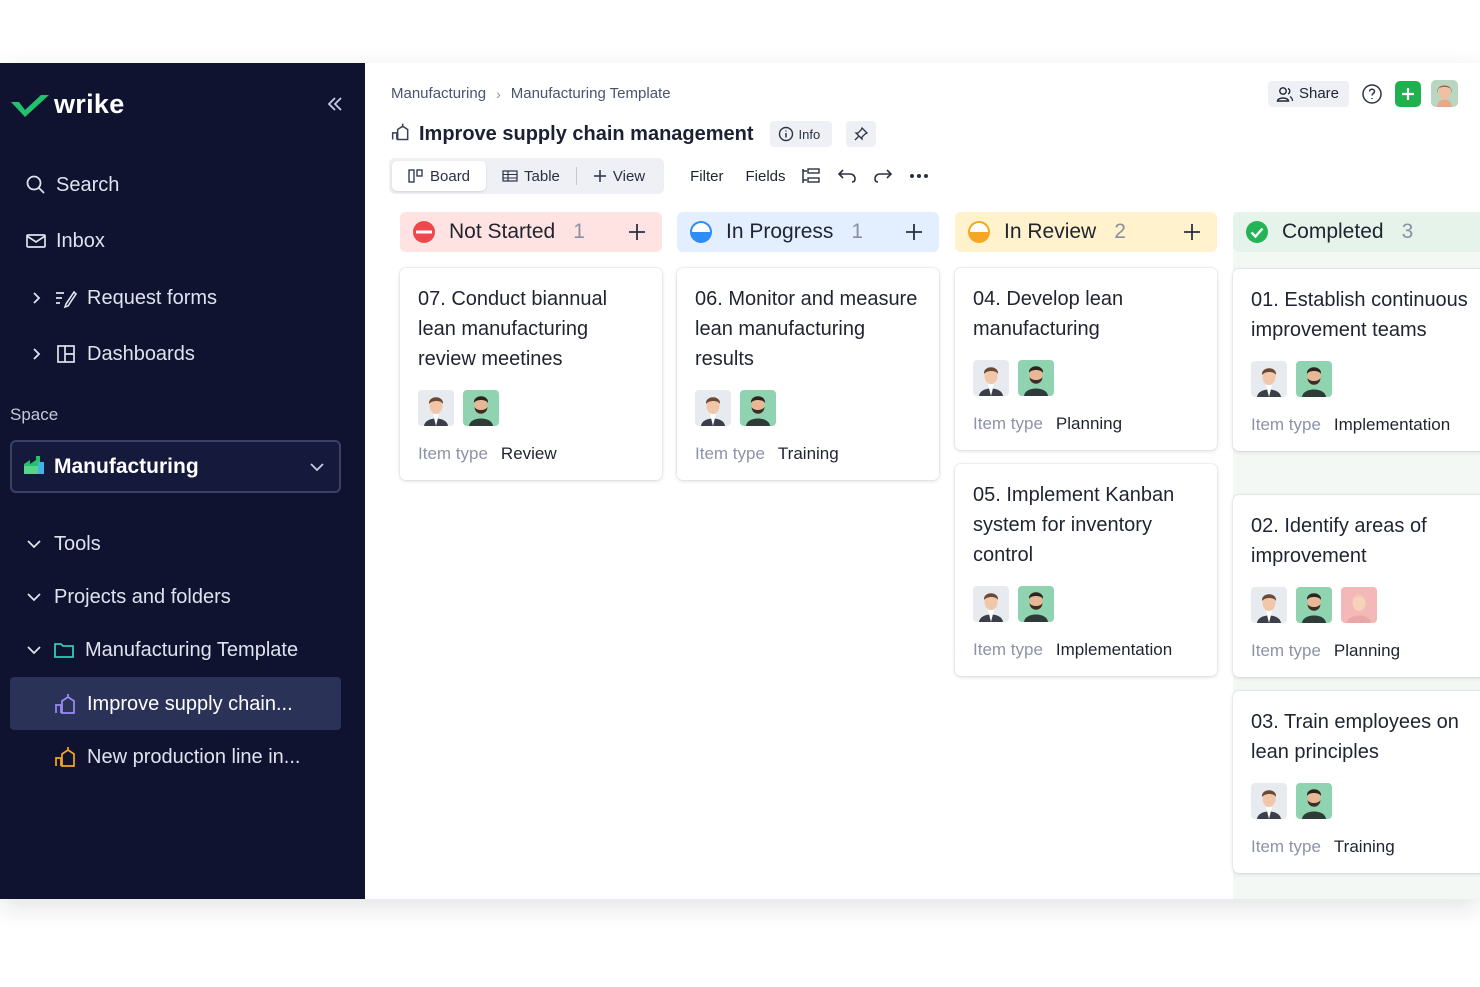  What do you see at coordinates (1408, 93) in the screenshot?
I see `create-new-button` at bounding box center [1408, 93].